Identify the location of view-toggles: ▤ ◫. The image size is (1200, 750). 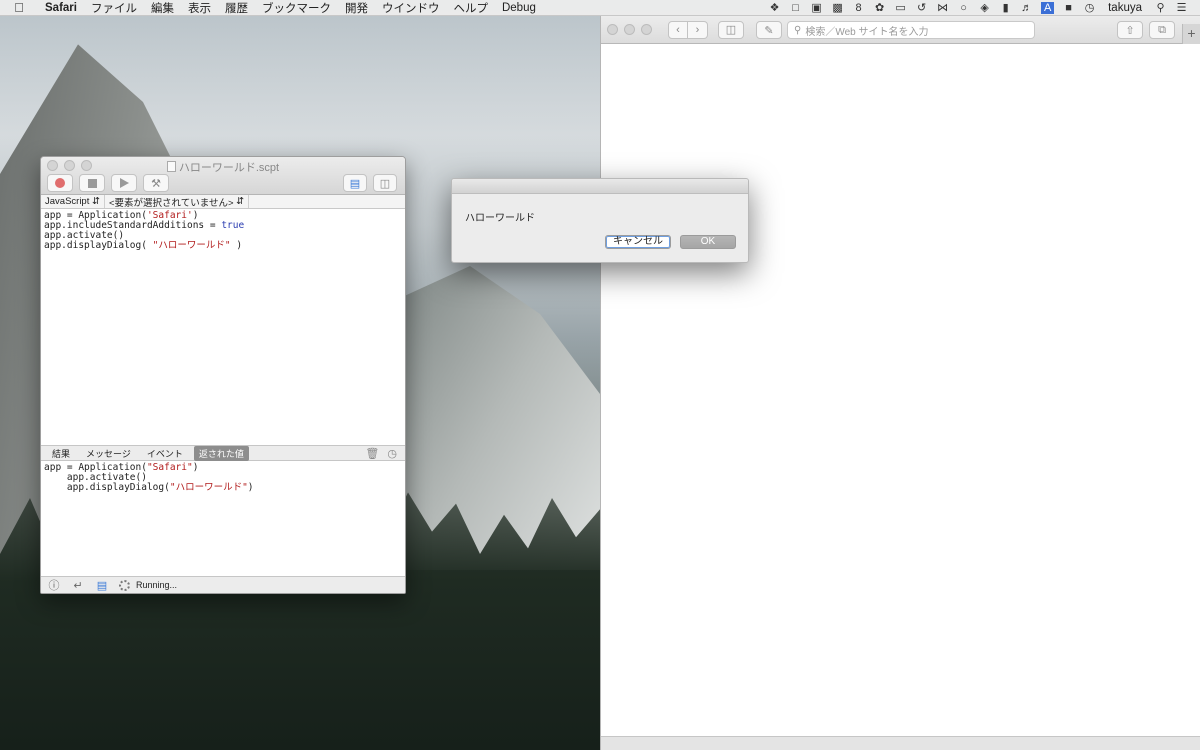
(370, 183).